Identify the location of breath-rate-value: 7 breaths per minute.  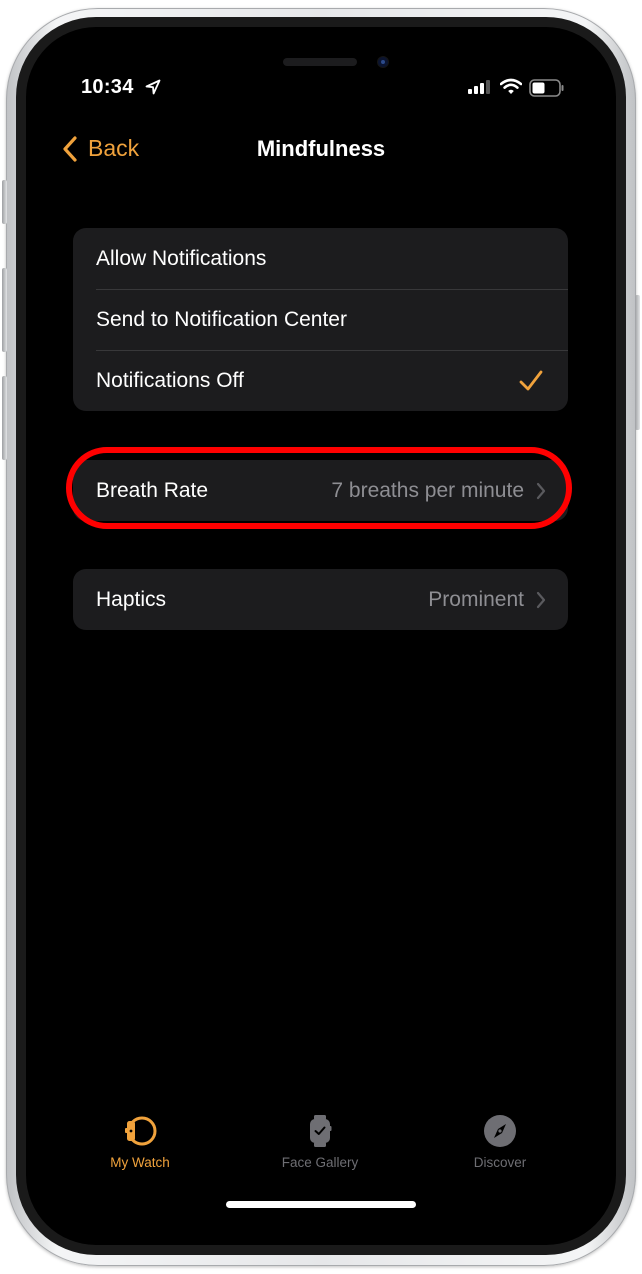
(427, 490).